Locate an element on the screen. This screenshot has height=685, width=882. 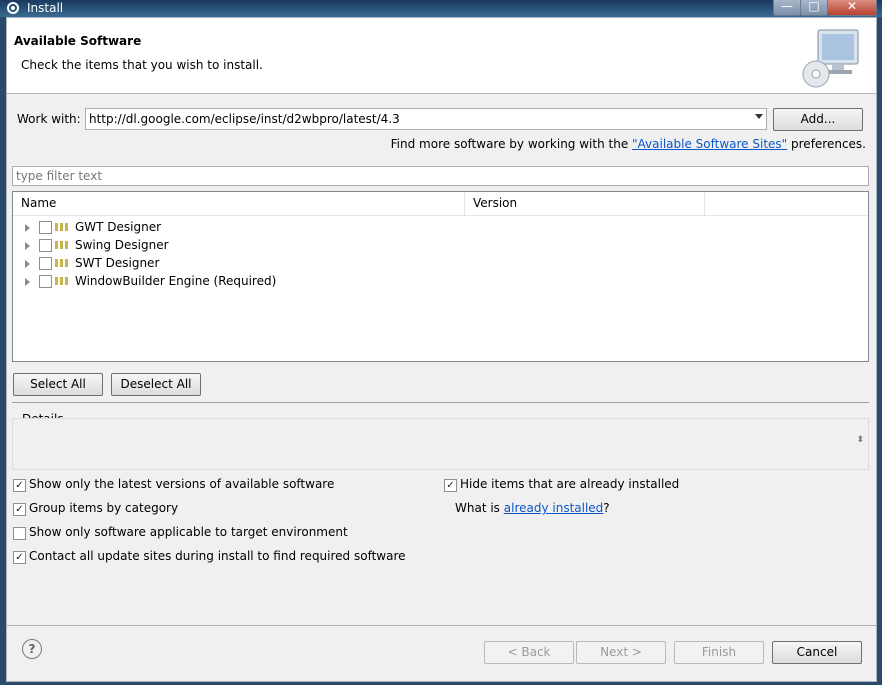
item-label: Swing Designer is located at coordinates (122, 245).